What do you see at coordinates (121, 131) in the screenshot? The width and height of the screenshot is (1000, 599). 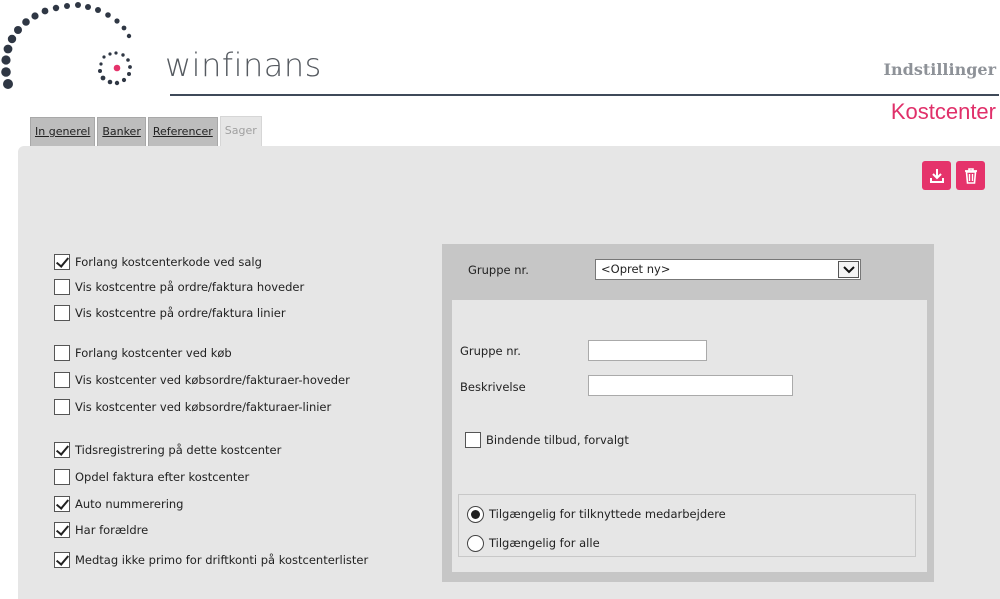 I see `tab-banker: Banker` at bounding box center [121, 131].